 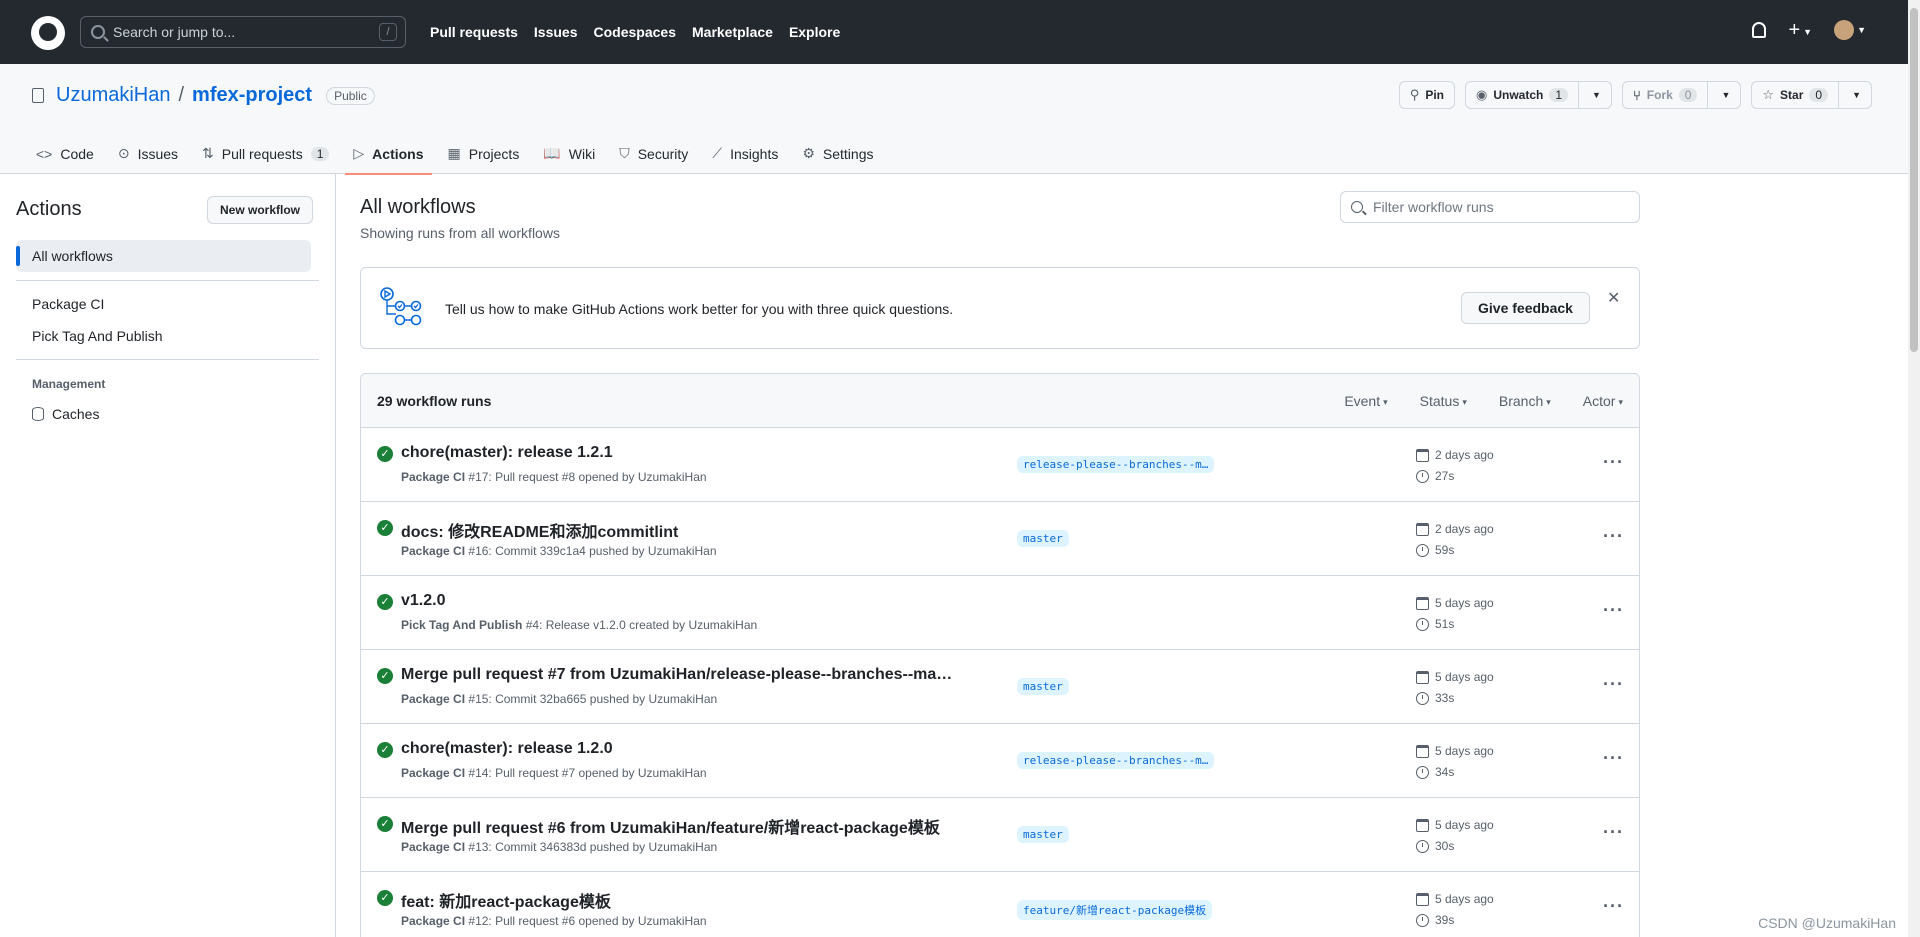 I want to click on github-logo-icon, so click(x=48, y=33).